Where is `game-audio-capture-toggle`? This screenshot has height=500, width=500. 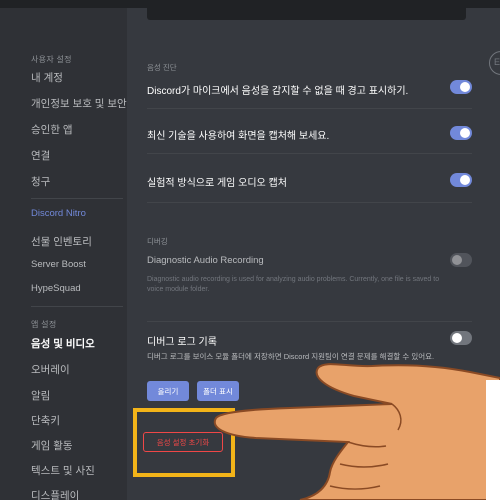 game-audio-capture-toggle is located at coordinates (461, 180).